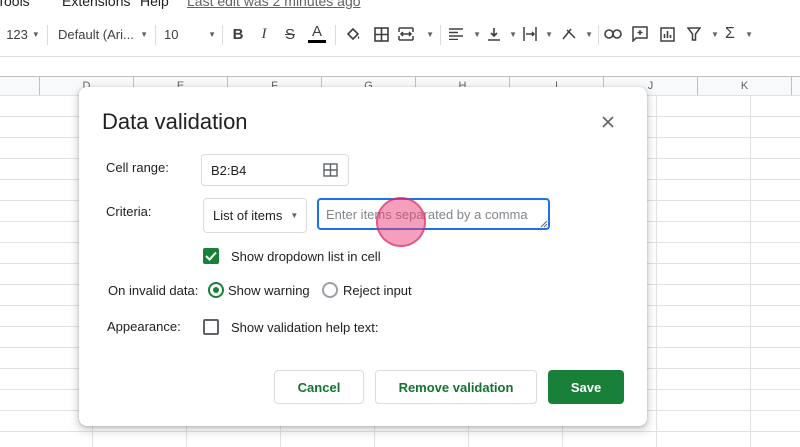 This screenshot has height=447, width=800. I want to click on font-size-label: 10, so click(171, 34).